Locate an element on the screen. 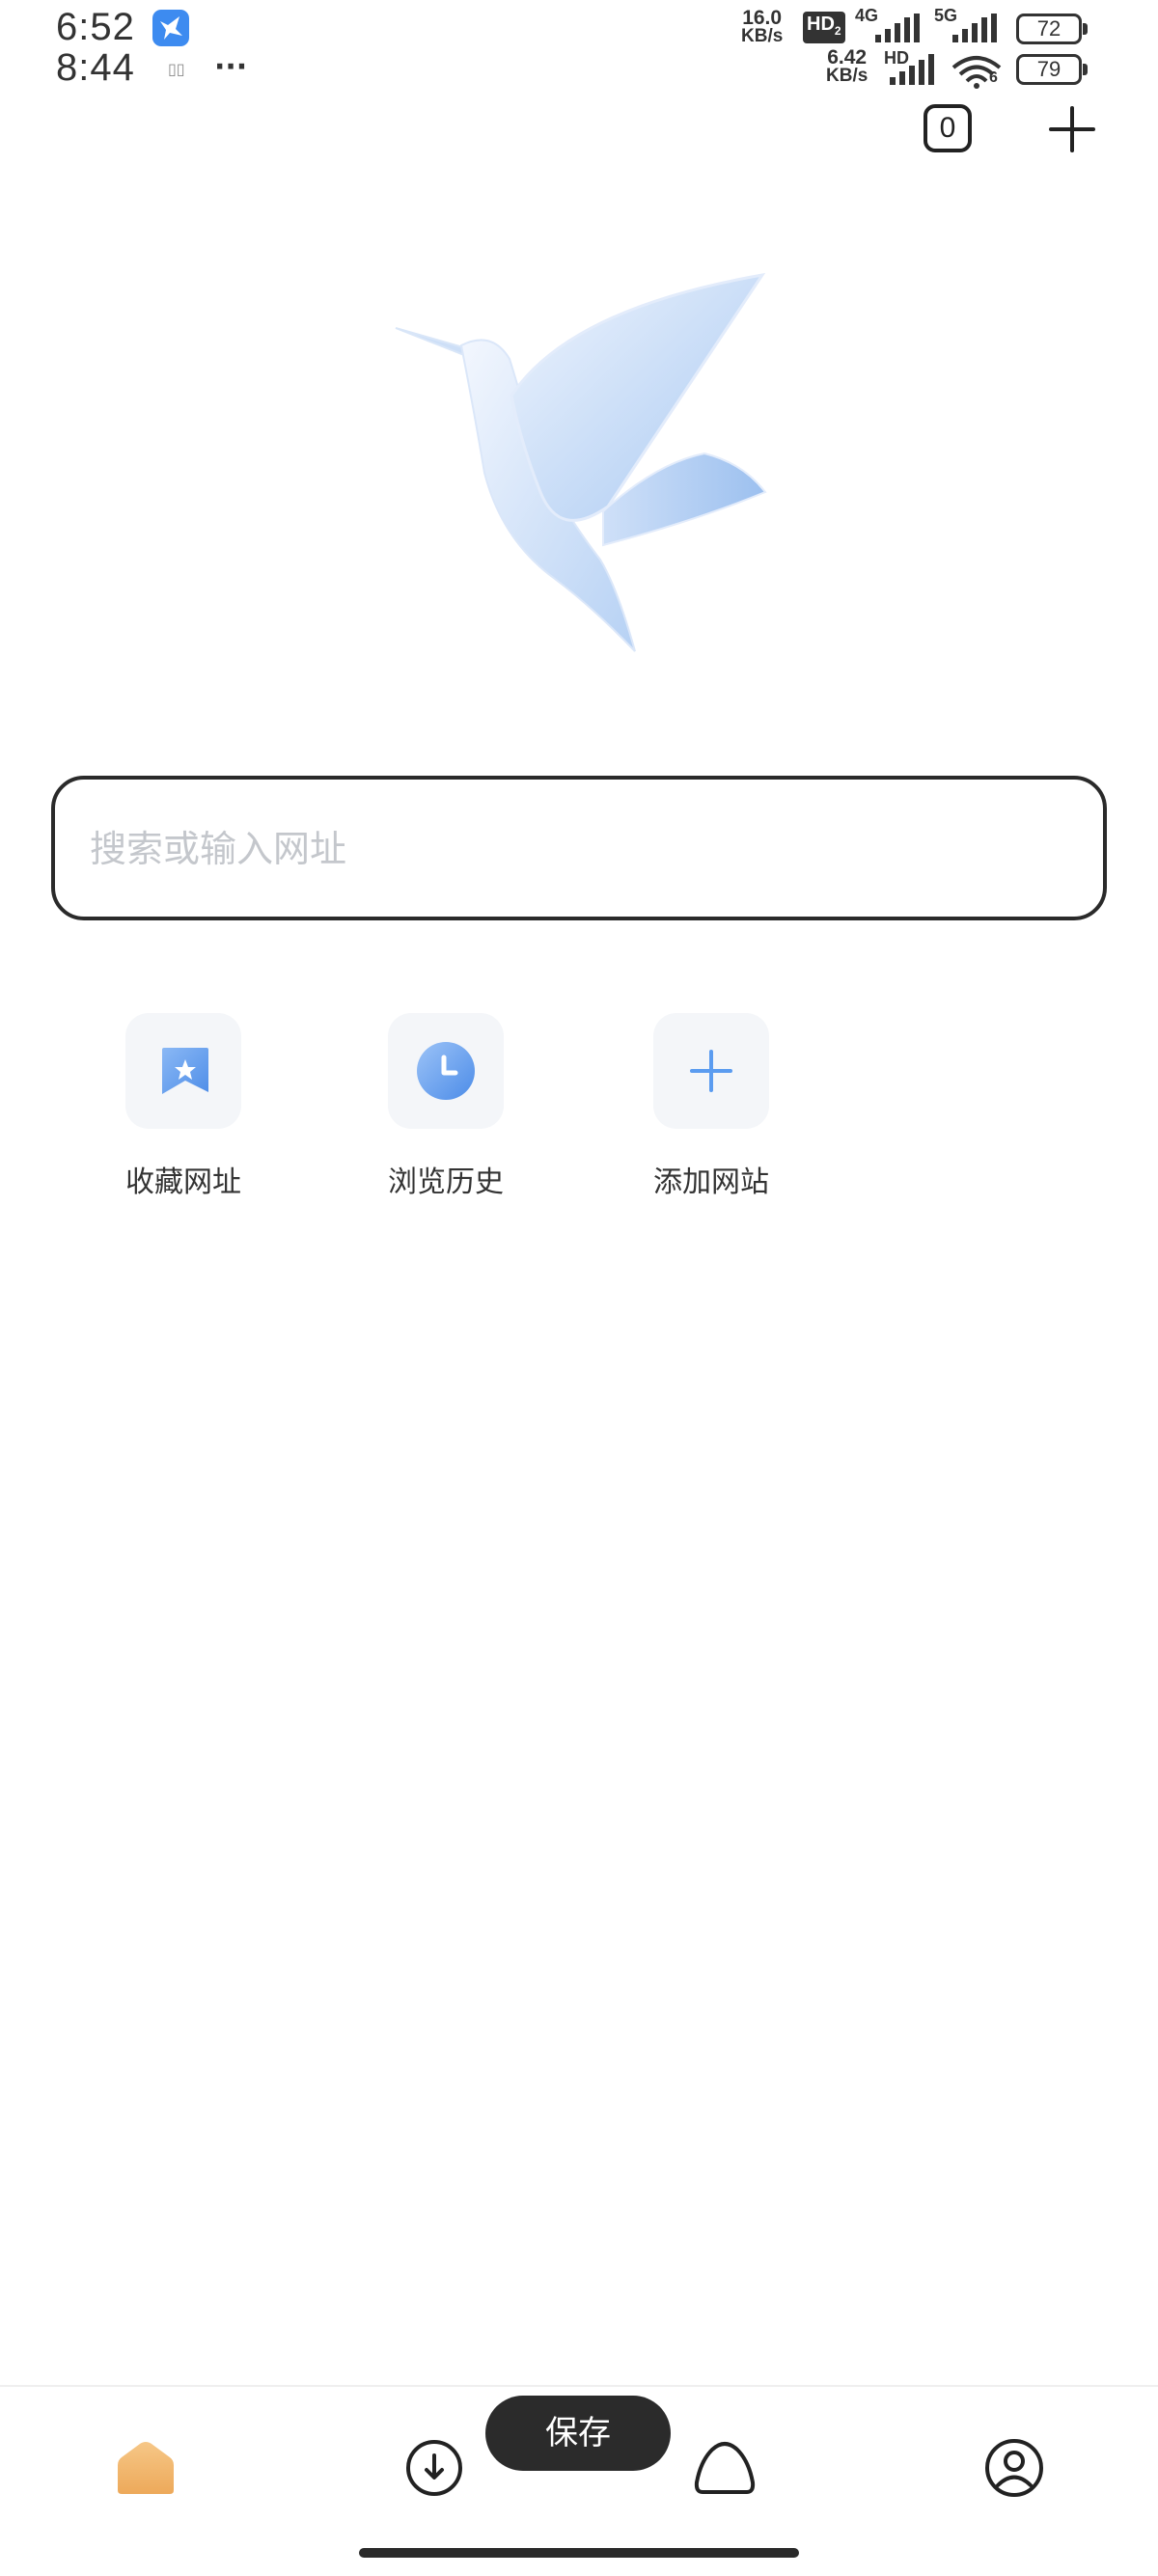 Image resolution: width=1158 pixels, height=2576 pixels. bookmark-star-icon is located at coordinates (185, 1071).